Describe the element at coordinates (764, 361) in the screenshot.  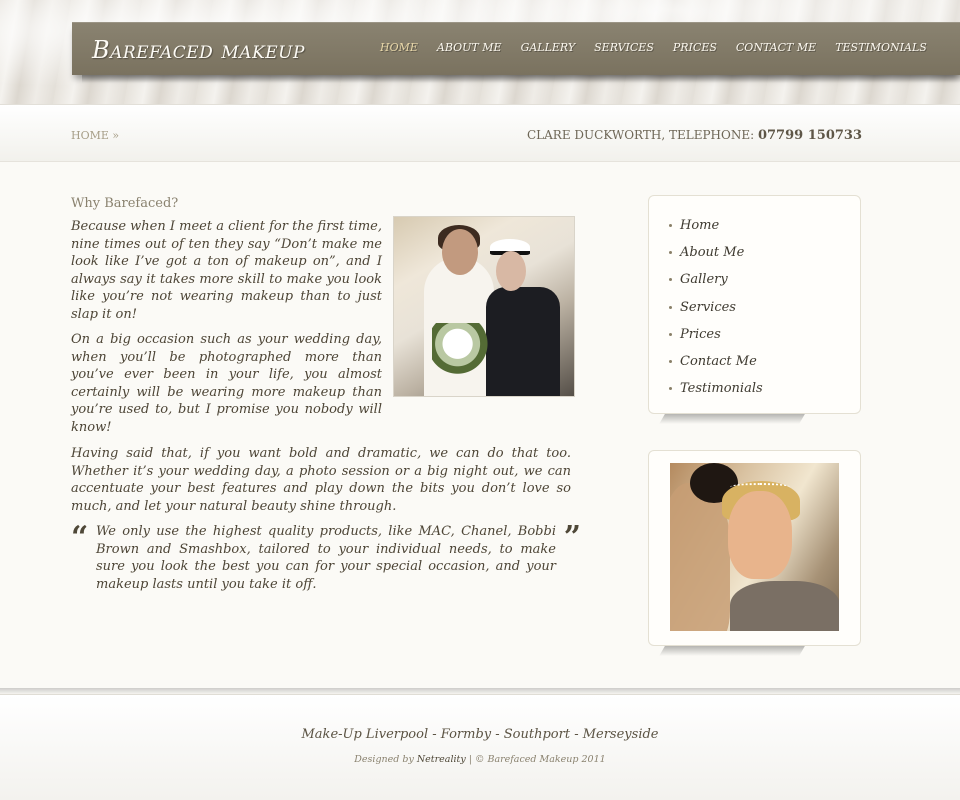
I see `sidebar-item-contact-me: Contact Me` at that location.